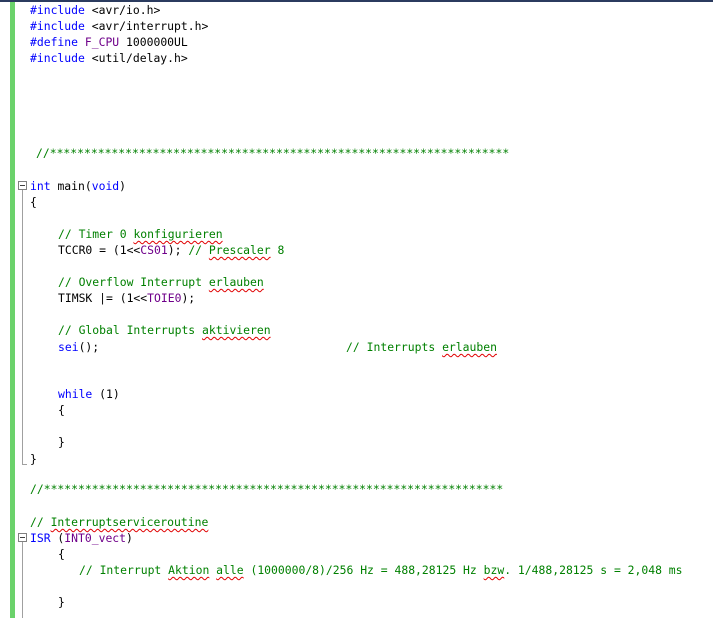  I want to click on fold-guide-isr, so click(22, 580).